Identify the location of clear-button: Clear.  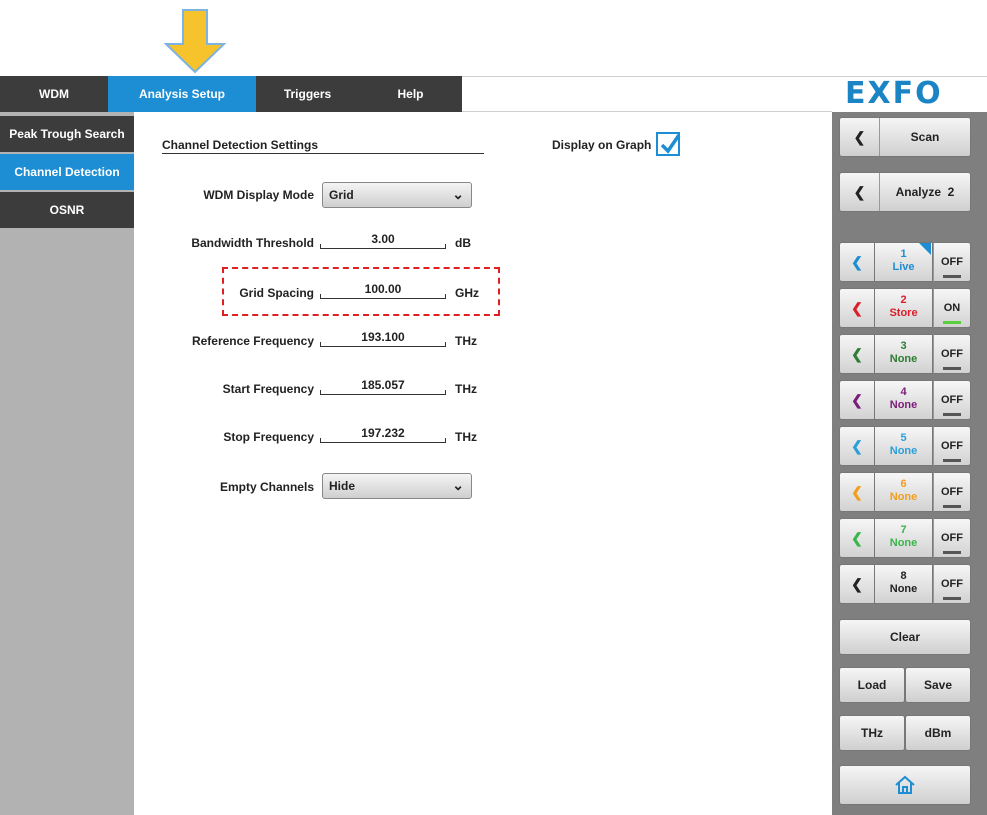
(905, 637).